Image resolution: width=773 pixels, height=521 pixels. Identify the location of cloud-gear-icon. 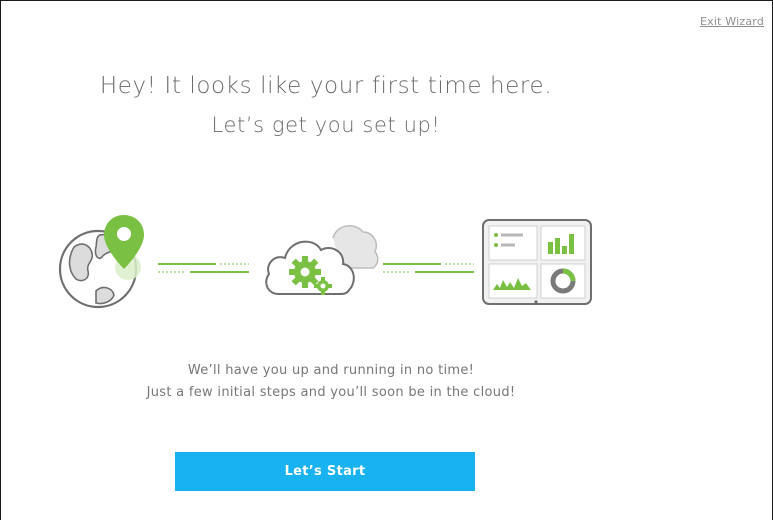
(322, 260).